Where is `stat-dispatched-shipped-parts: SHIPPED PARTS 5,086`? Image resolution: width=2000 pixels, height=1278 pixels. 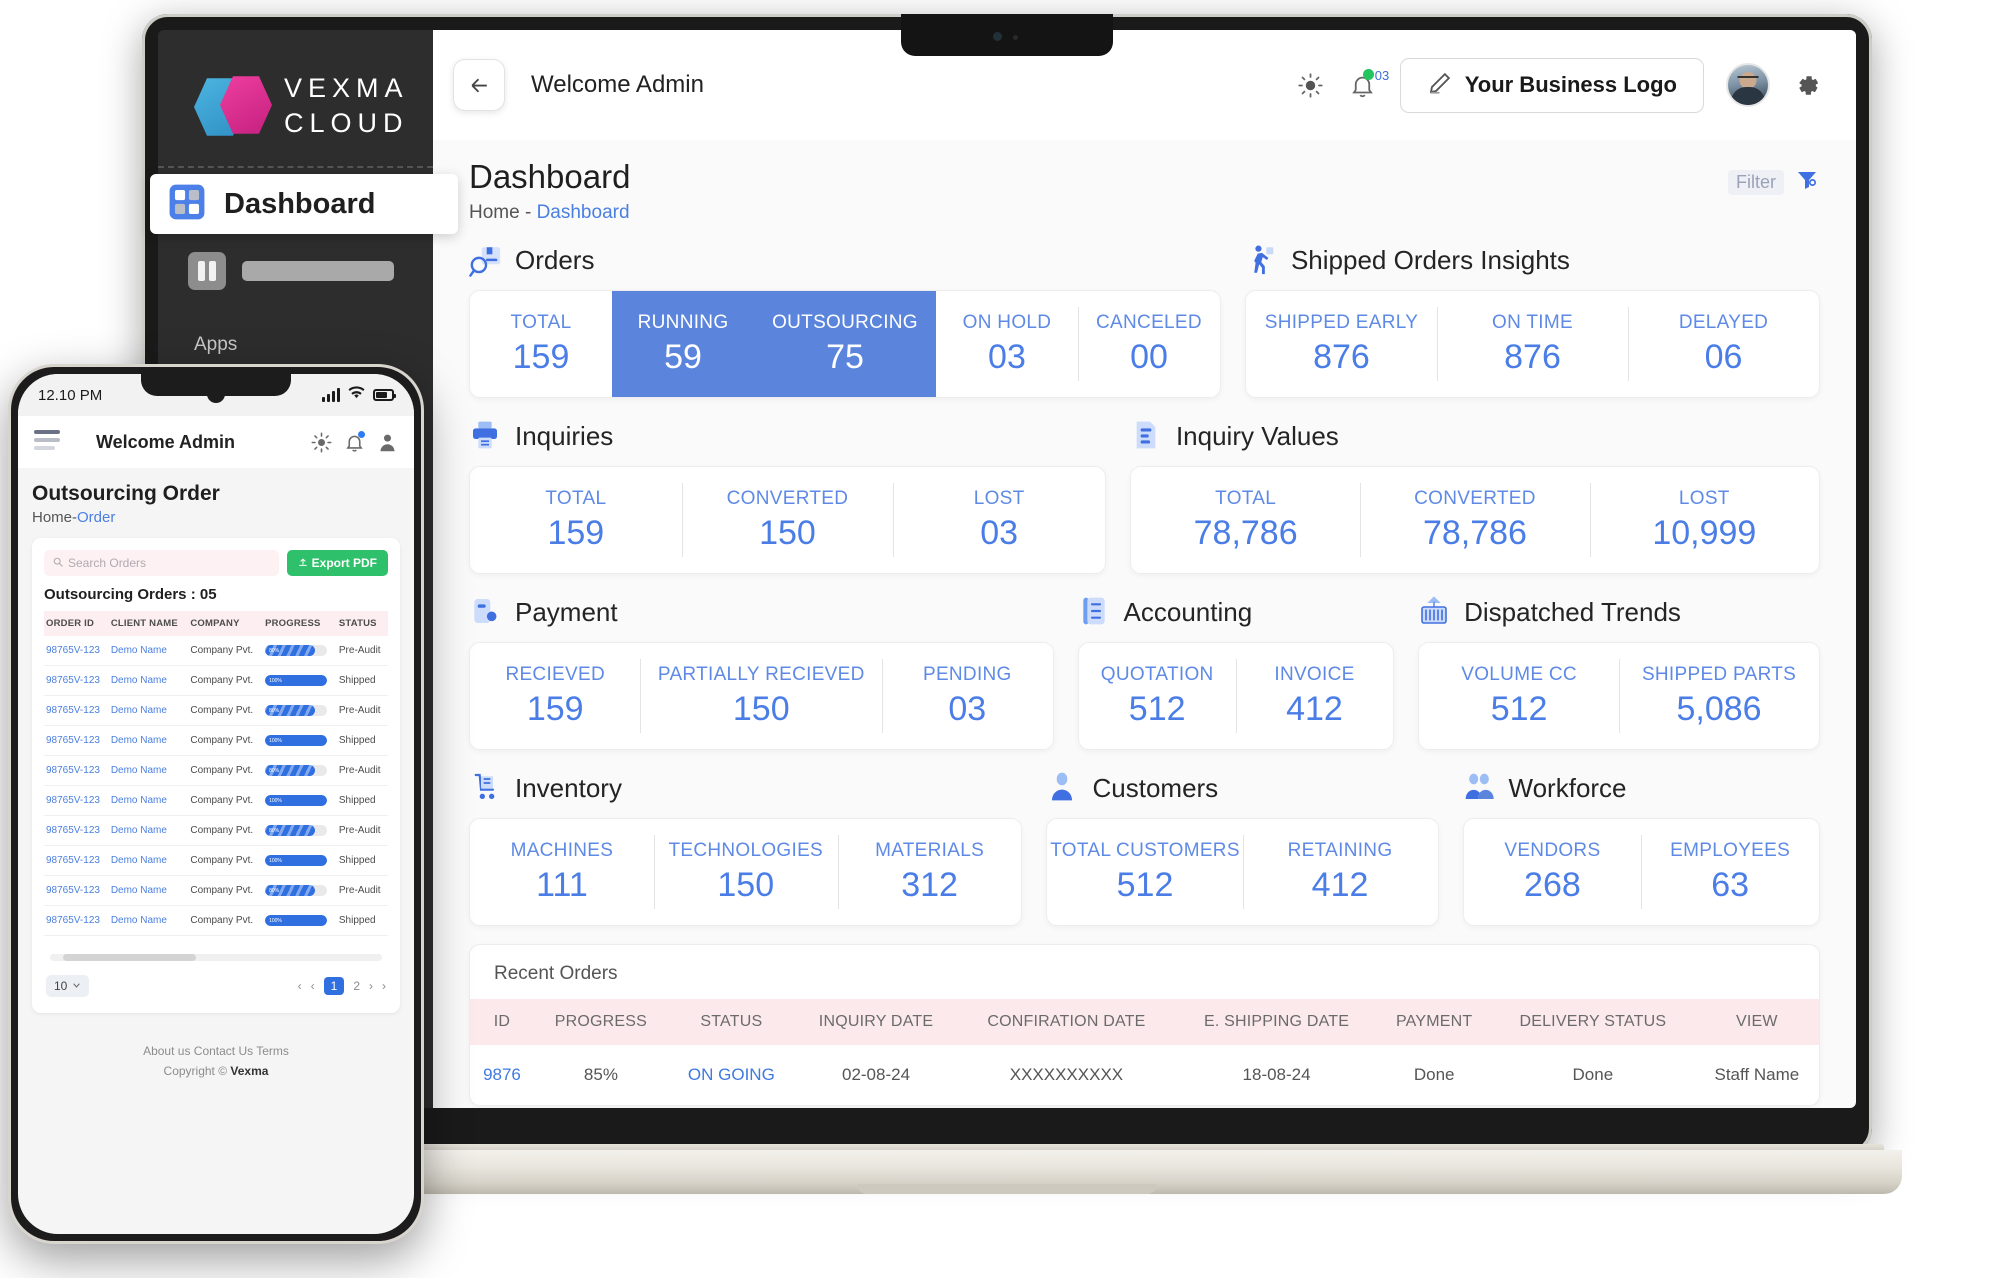
stat-dispatched-shipped-parts: SHIPPED PARTS 5,086 is located at coordinates (1719, 696).